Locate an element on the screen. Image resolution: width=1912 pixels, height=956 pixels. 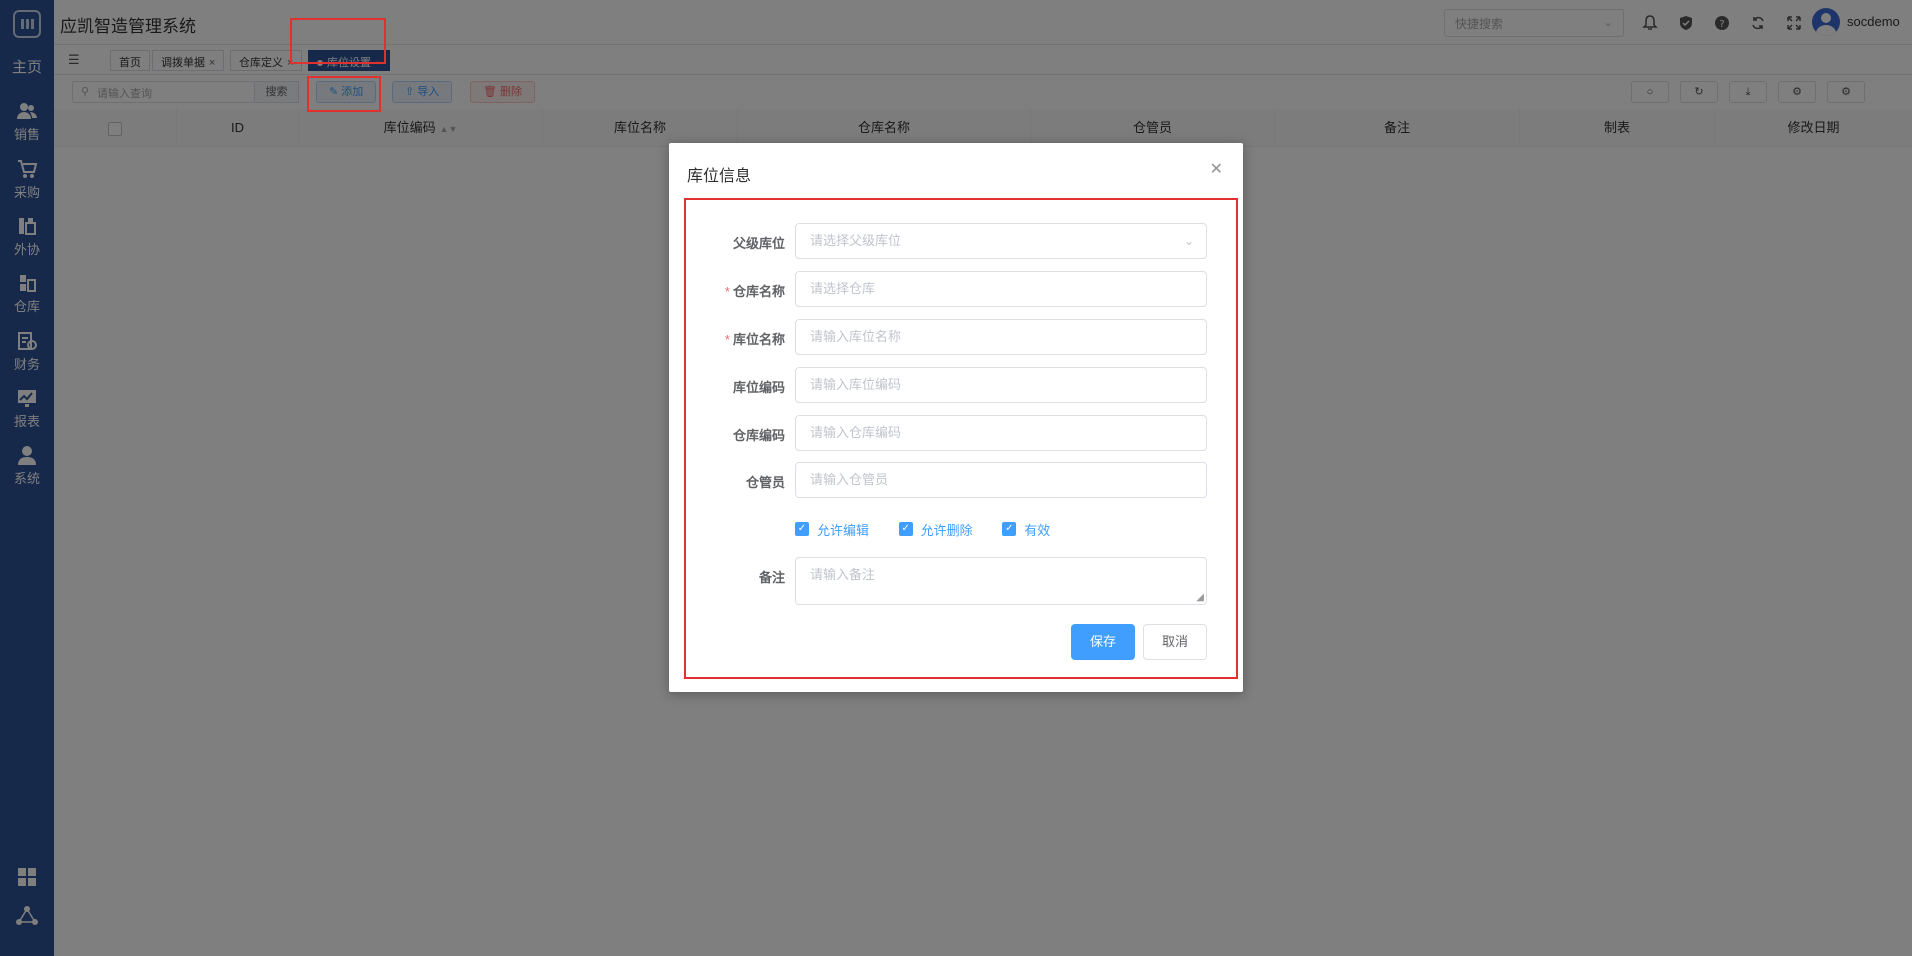
warehouse-code-label: 仓库编码 is located at coordinates (758, 435).